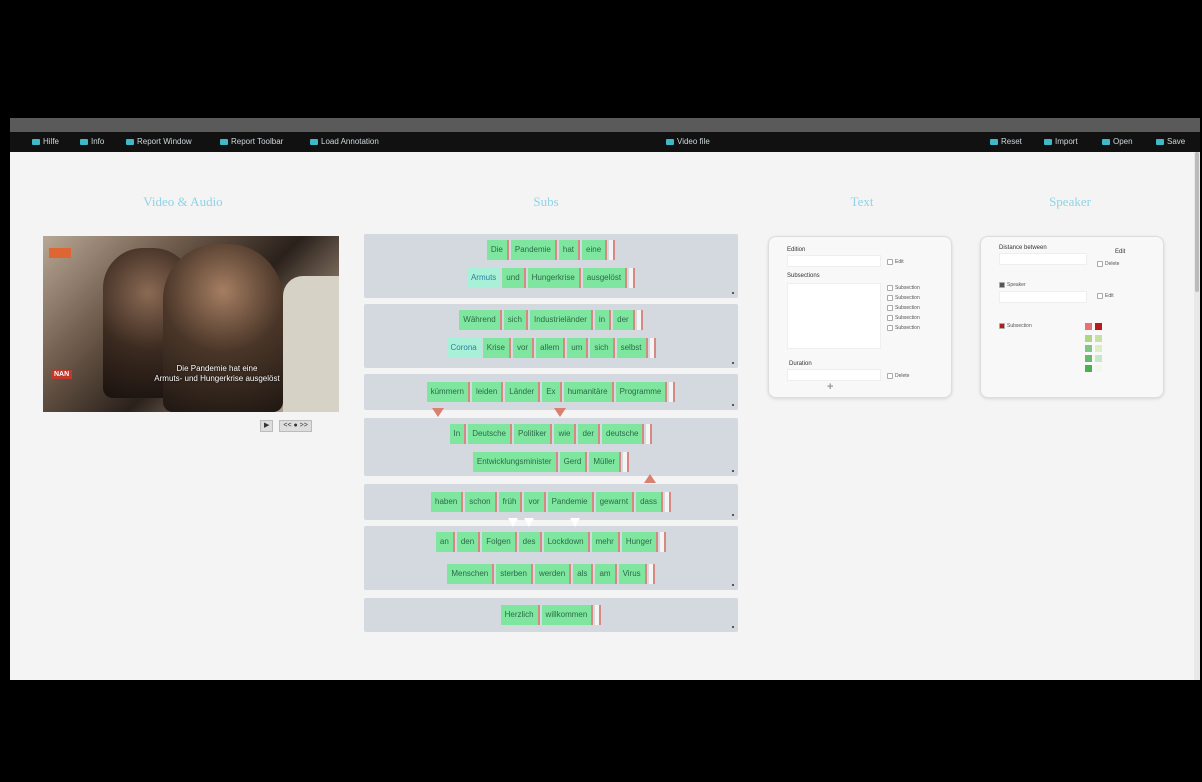 The width and height of the screenshot is (1202, 782). Describe the element at coordinates (499, 542) in the screenshot. I see `word-token: Folgen` at that location.